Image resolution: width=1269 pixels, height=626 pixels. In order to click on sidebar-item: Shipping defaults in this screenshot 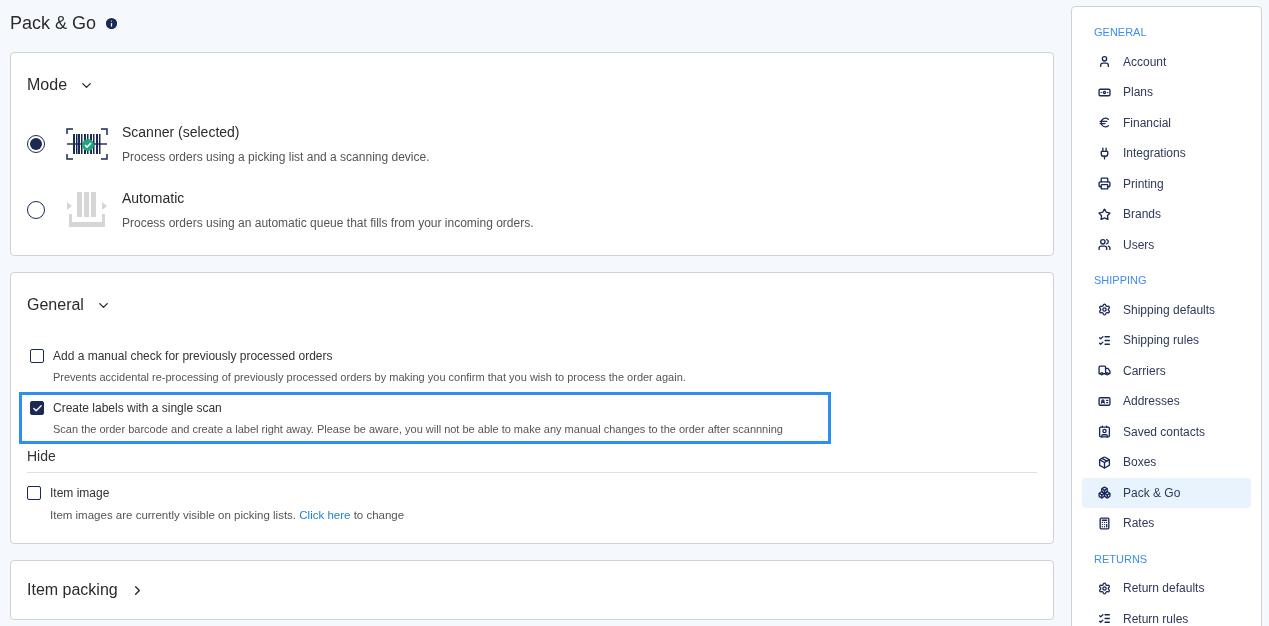, I will do `click(1166, 309)`.